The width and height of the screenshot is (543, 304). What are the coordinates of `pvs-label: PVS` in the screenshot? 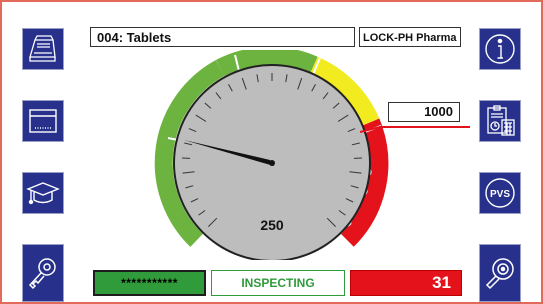 It's located at (500, 194).